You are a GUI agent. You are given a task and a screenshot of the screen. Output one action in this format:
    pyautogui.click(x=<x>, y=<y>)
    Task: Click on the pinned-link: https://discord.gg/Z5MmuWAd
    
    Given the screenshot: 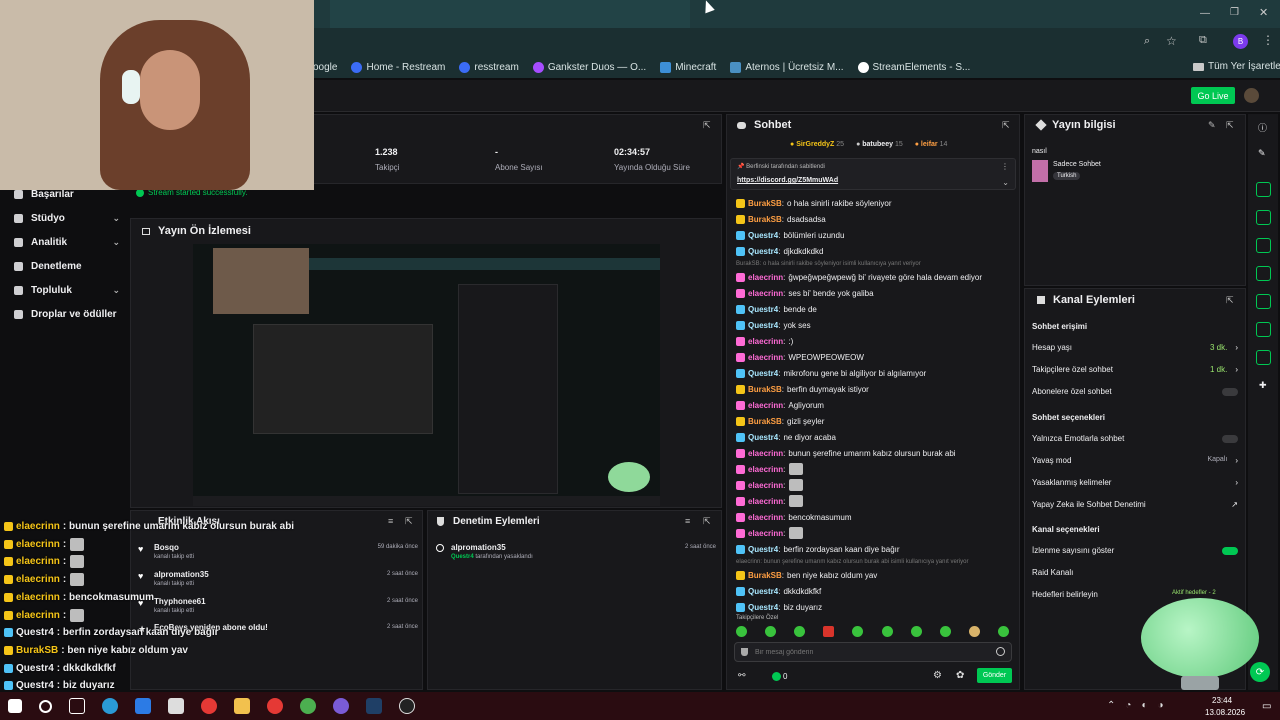 What is the action you would take?
    pyautogui.click(x=787, y=180)
    